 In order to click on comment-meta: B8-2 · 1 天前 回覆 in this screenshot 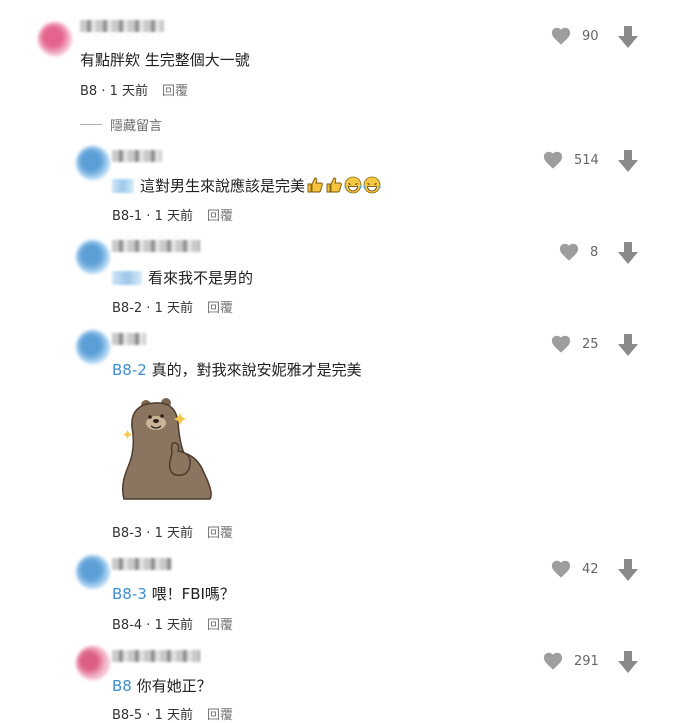, I will do `click(172, 308)`.